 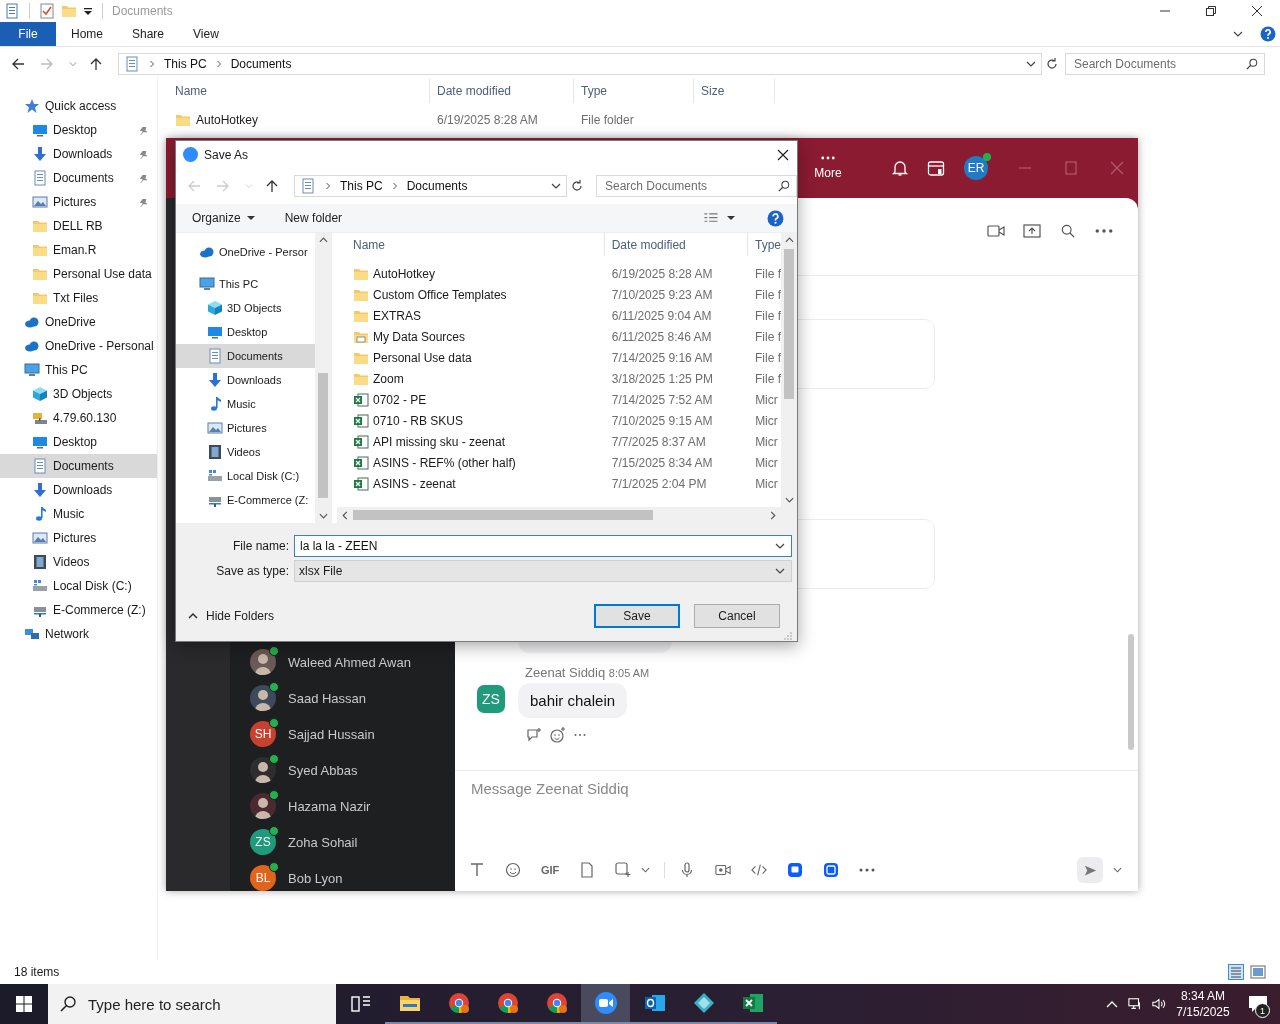 What do you see at coordinates (543, 571) in the screenshot?
I see `file-type-dropdown: xlsx File` at bounding box center [543, 571].